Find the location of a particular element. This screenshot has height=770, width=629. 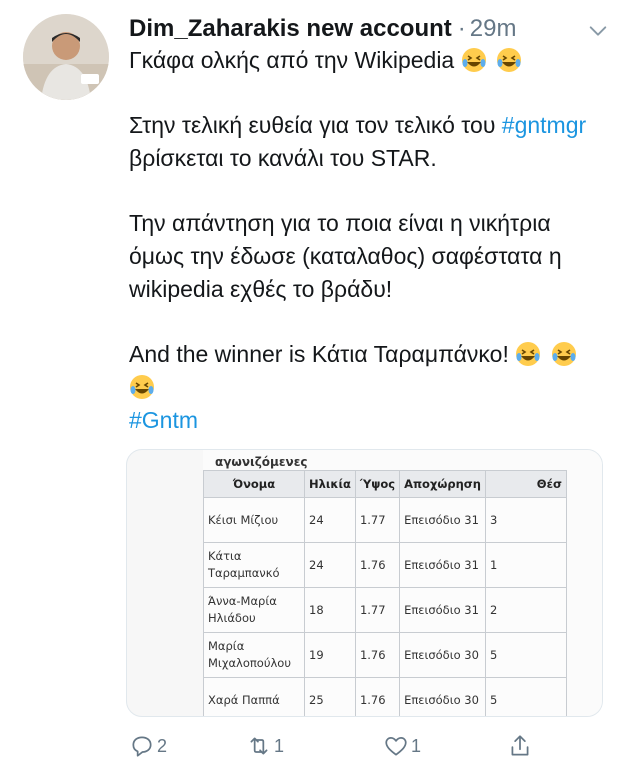

table-header-row: Όνομα Ηλικία Ύψος Αποχώρηση Θέσ is located at coordinates (385, 484).